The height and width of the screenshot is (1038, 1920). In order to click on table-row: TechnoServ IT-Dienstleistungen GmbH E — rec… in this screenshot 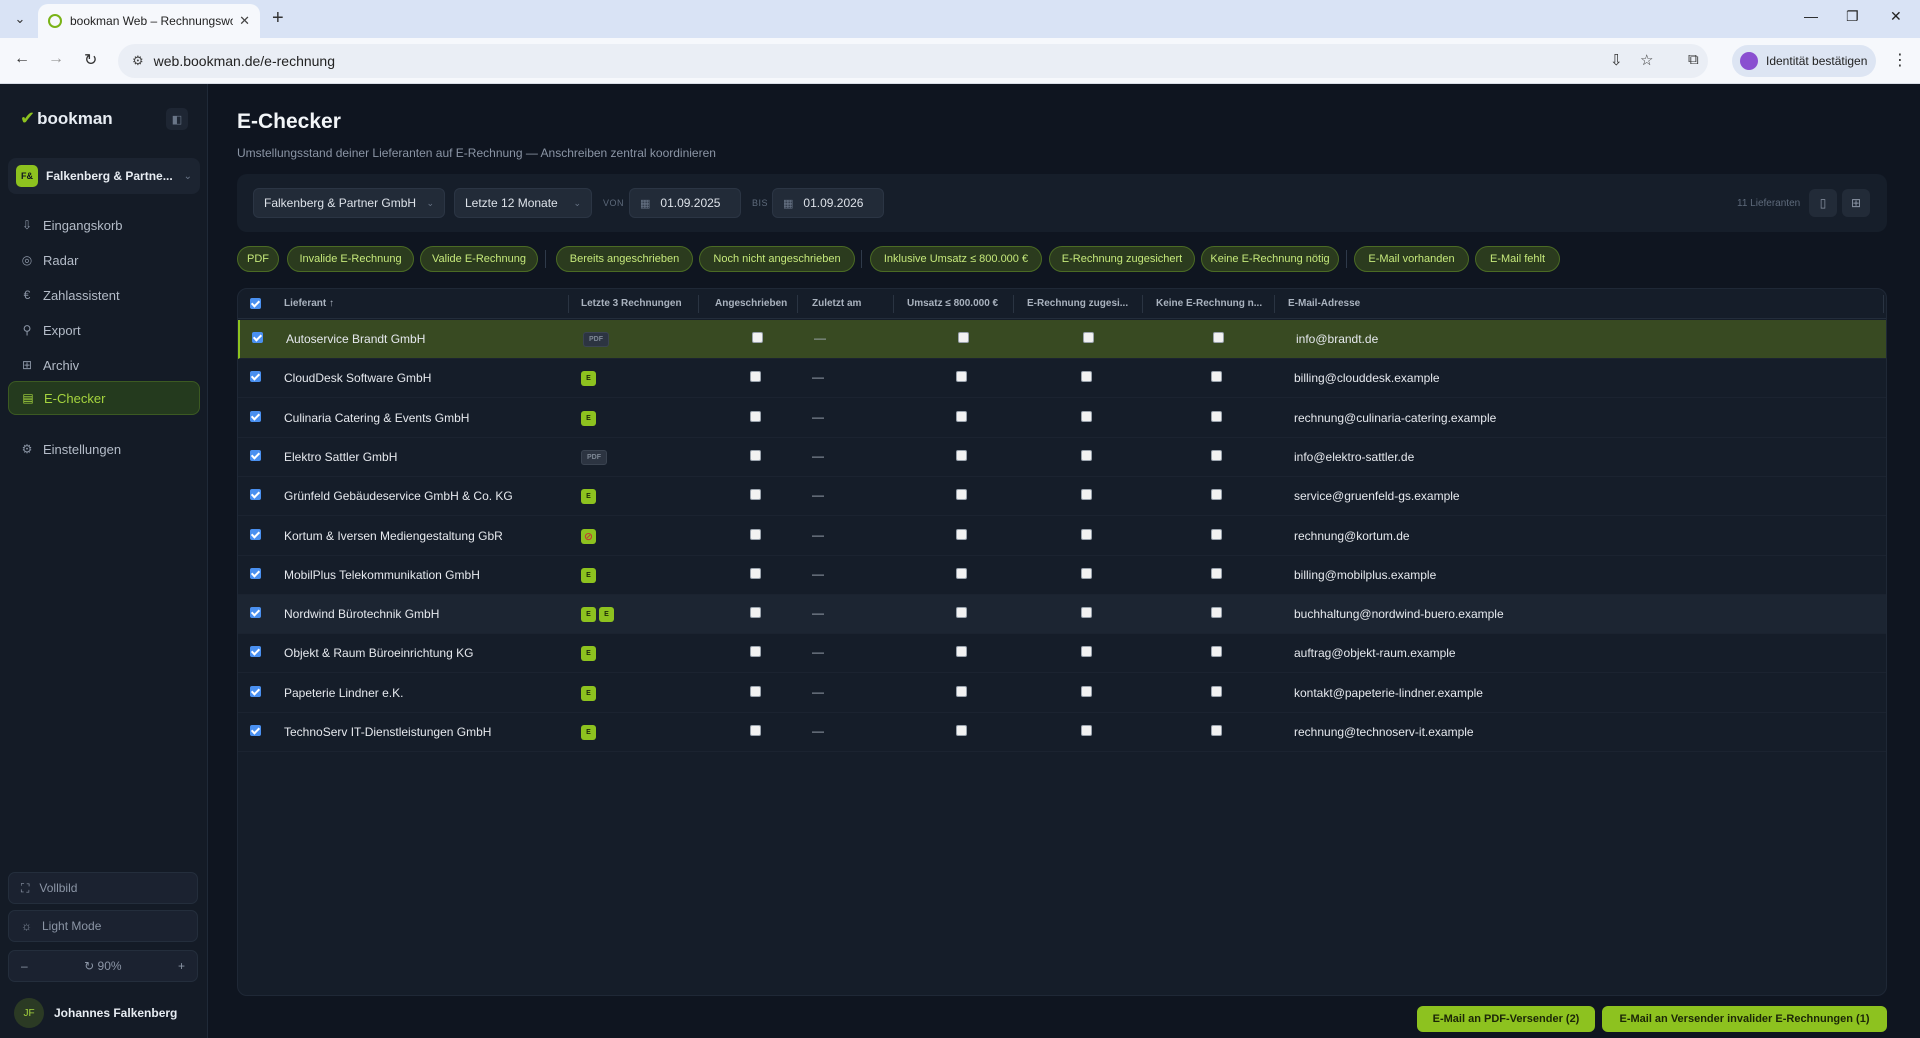, I will do `click(1062, 732)`.